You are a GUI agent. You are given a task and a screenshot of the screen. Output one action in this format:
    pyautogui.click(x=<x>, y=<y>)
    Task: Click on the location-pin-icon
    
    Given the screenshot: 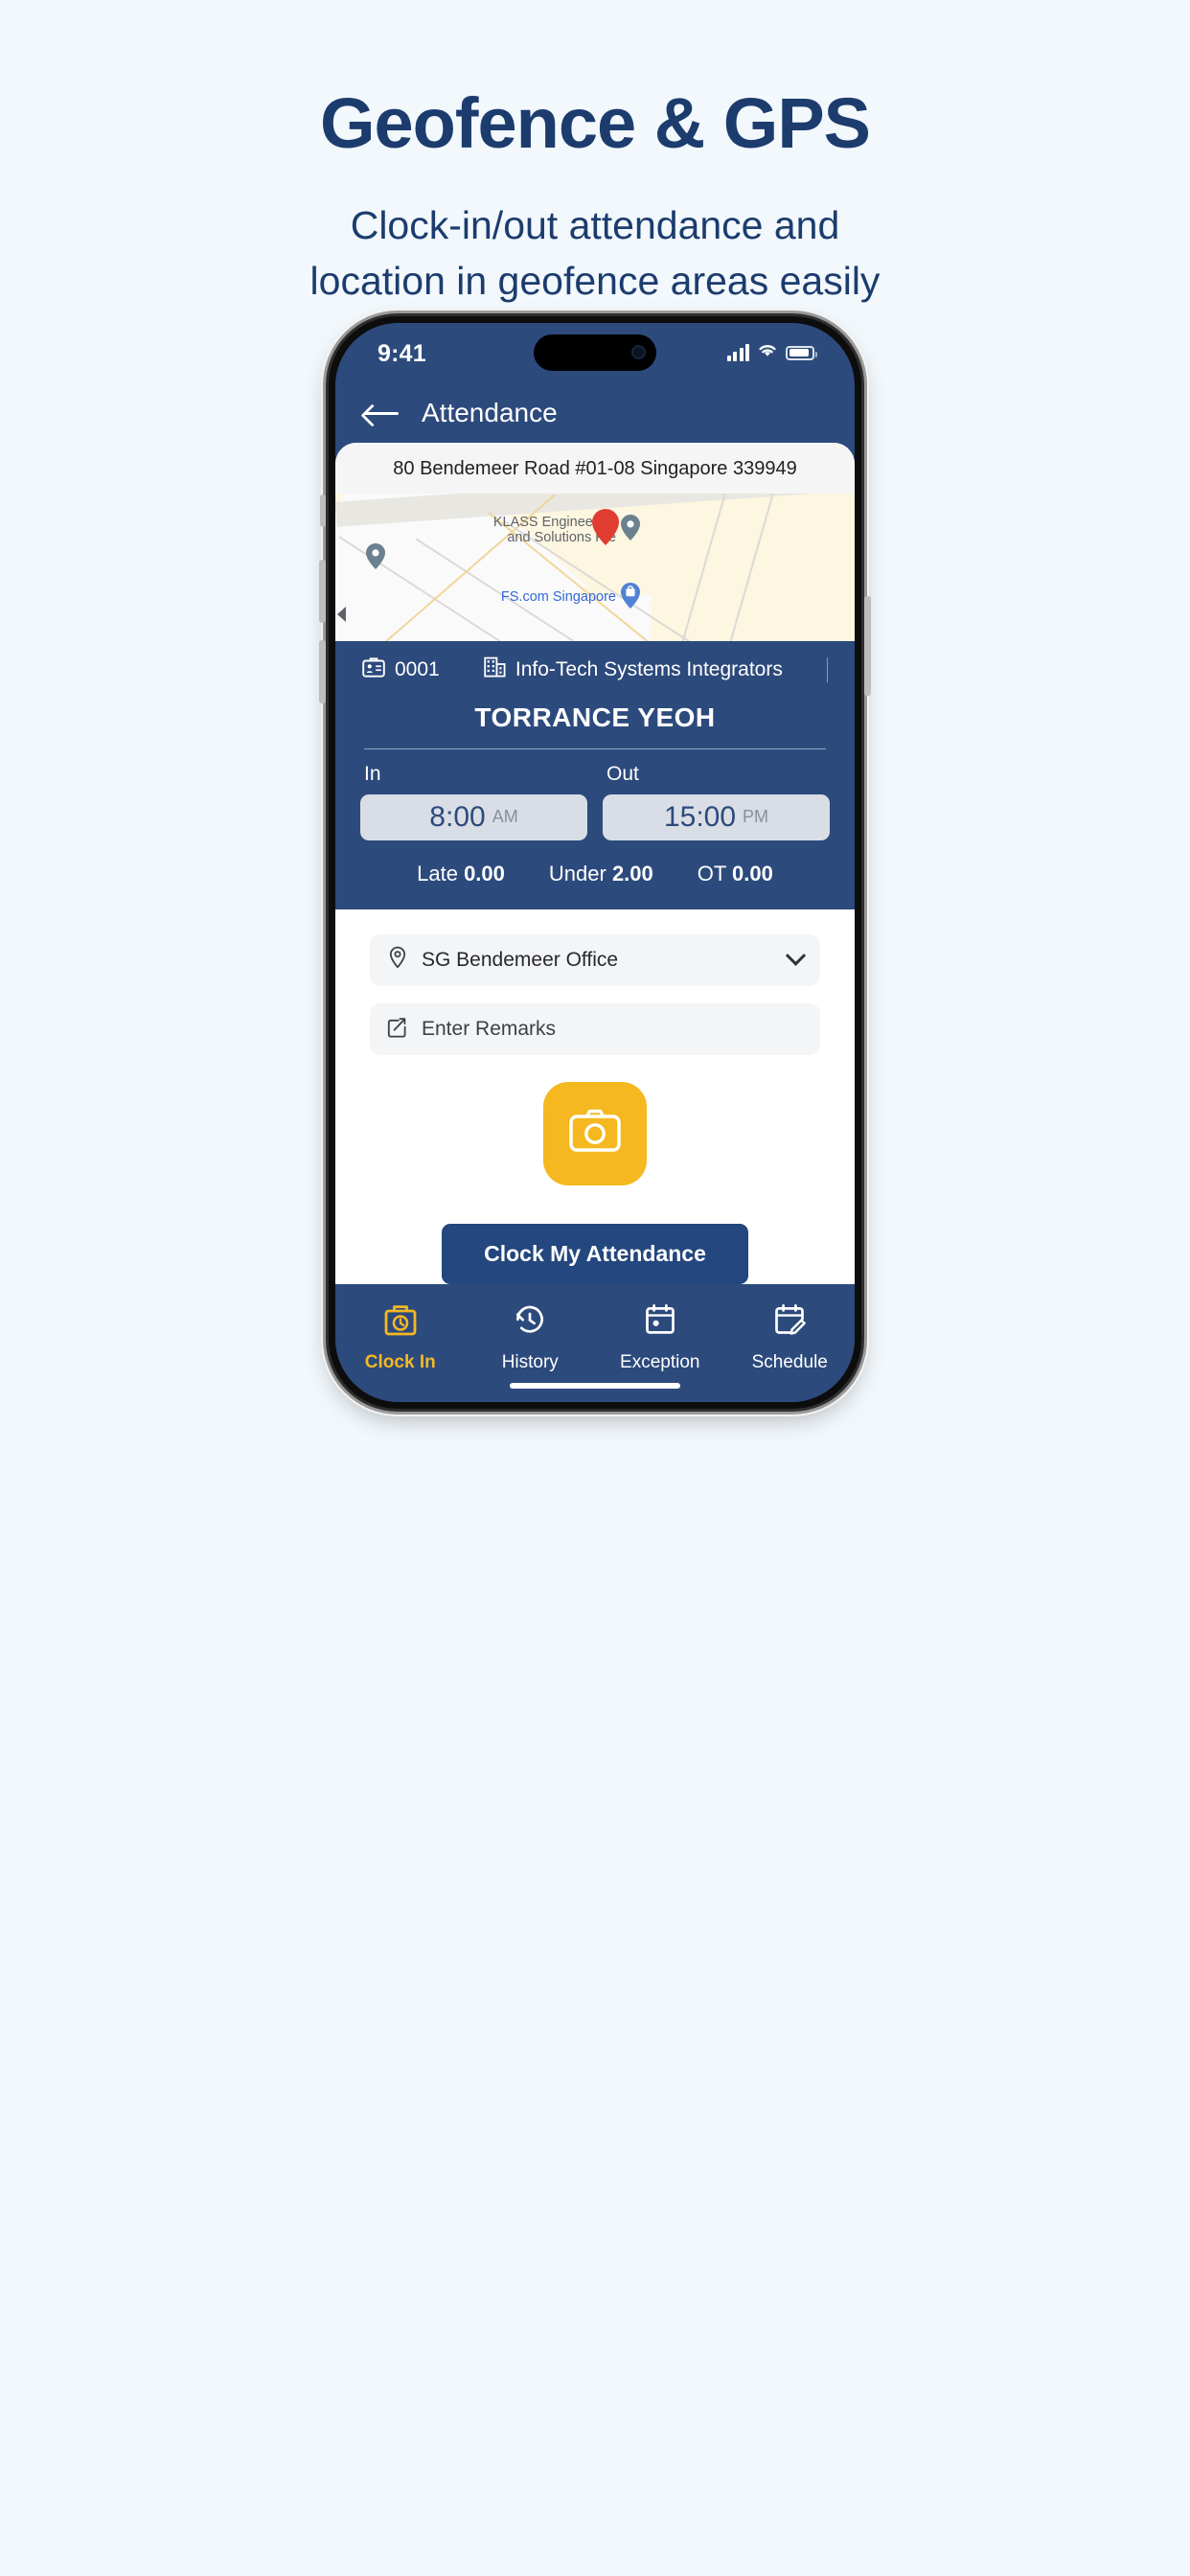 What is the action you would take?
    pyautogui.click(x=397, y=960)
    